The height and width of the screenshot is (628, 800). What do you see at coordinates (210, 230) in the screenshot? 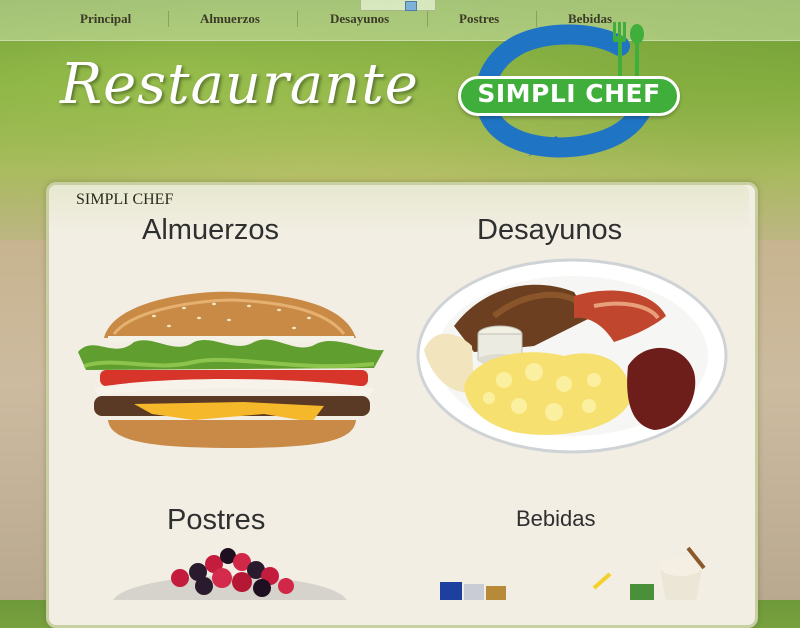
I see `category-title-almuerzos: Almuerzos` at bounding box center [210, 230].